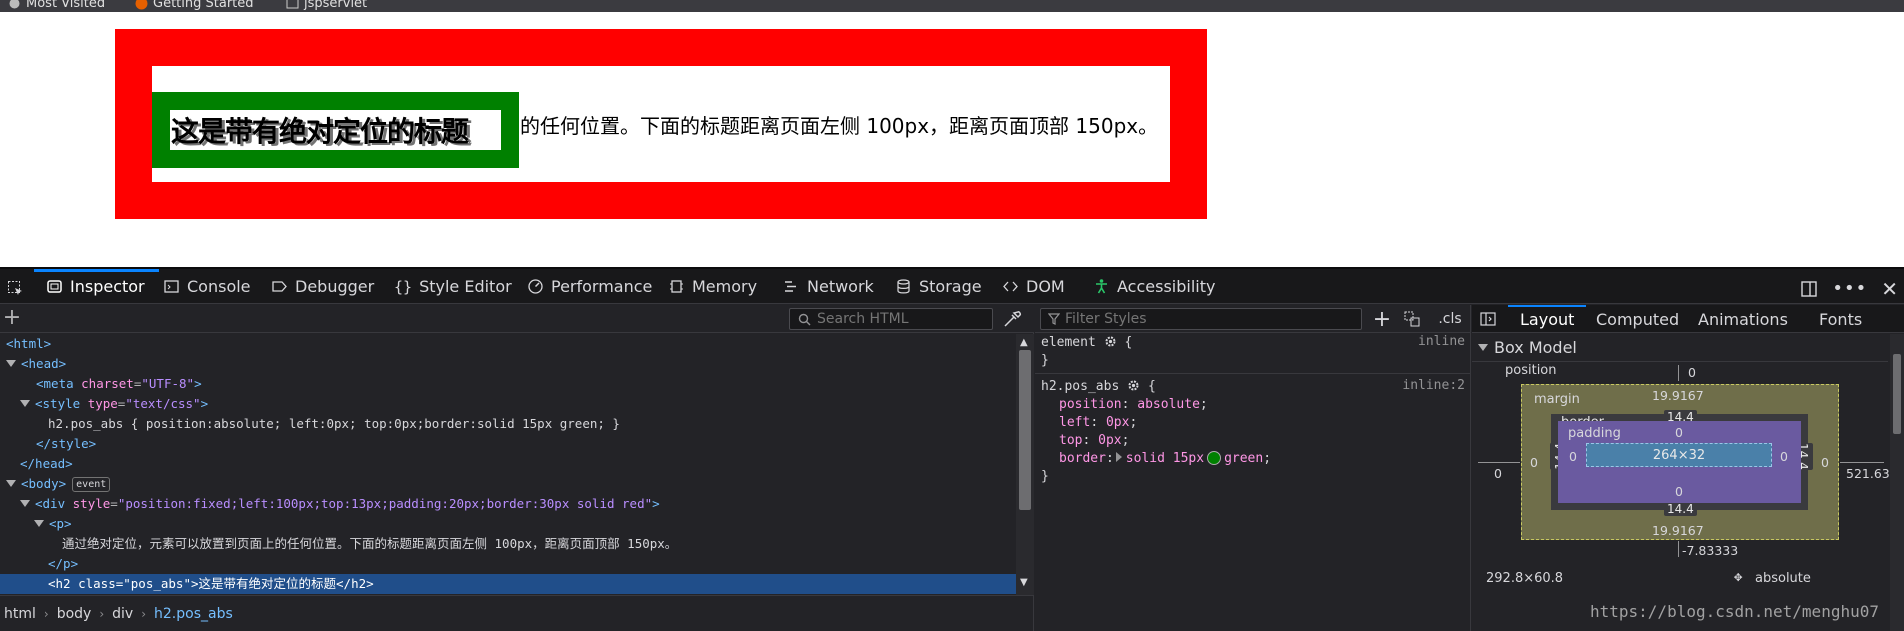 The width and height of the screenshot is (1904, 631). I want to click on tab-performance: Performance, so click(589, 286).